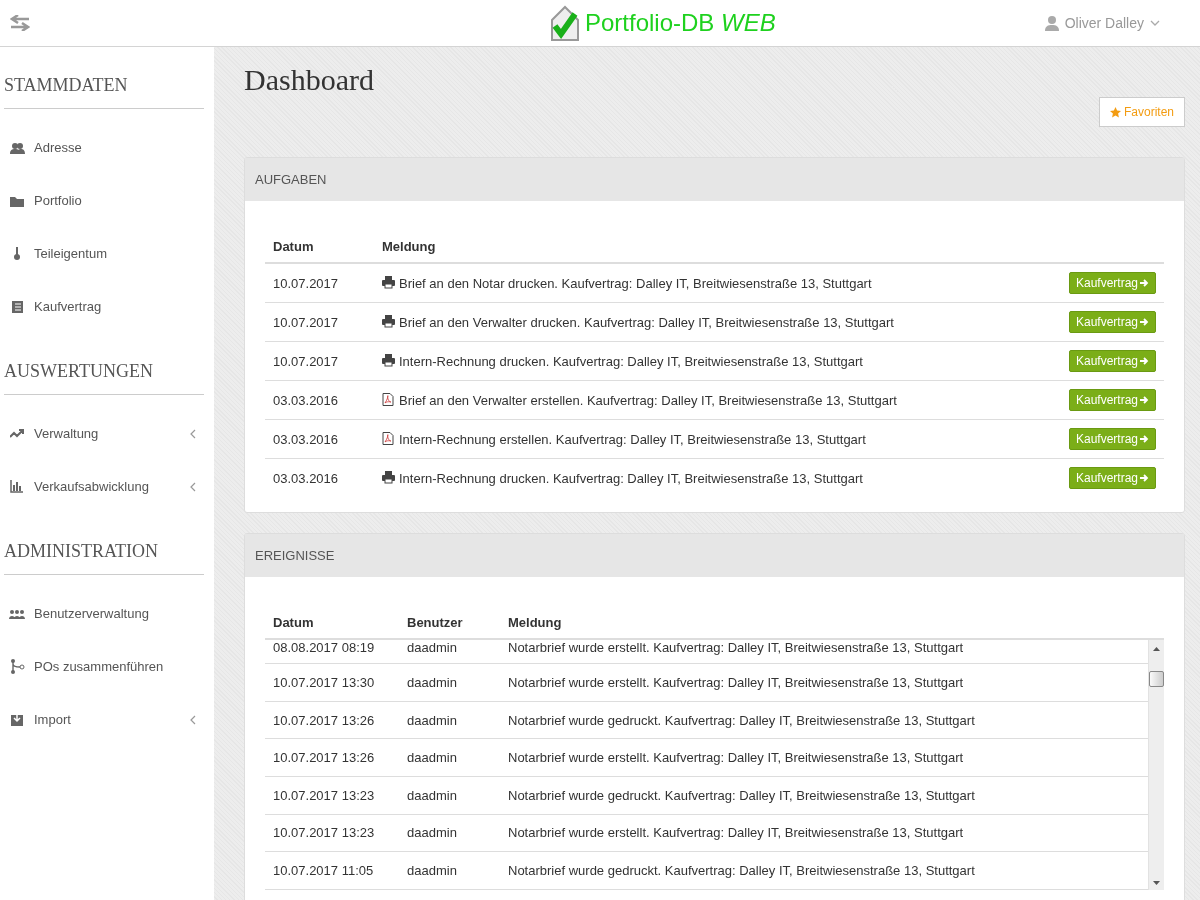 This screenshot has width=1200, height=900. What do you see at coordinates (104, 719) in the screenshot?
I see `sidebar-item: Import` at bounding box center [104, 719].